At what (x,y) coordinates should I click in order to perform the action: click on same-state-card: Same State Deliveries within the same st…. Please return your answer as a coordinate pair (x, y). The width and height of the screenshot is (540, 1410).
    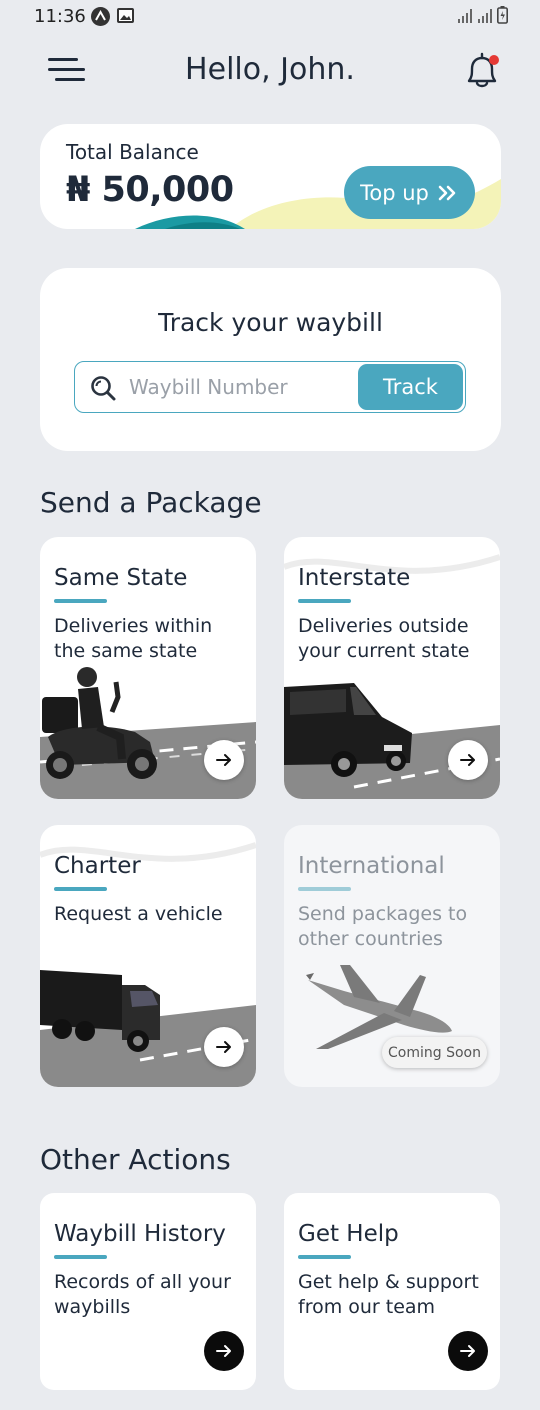
    Looking at the image, I should click on (148, 668).